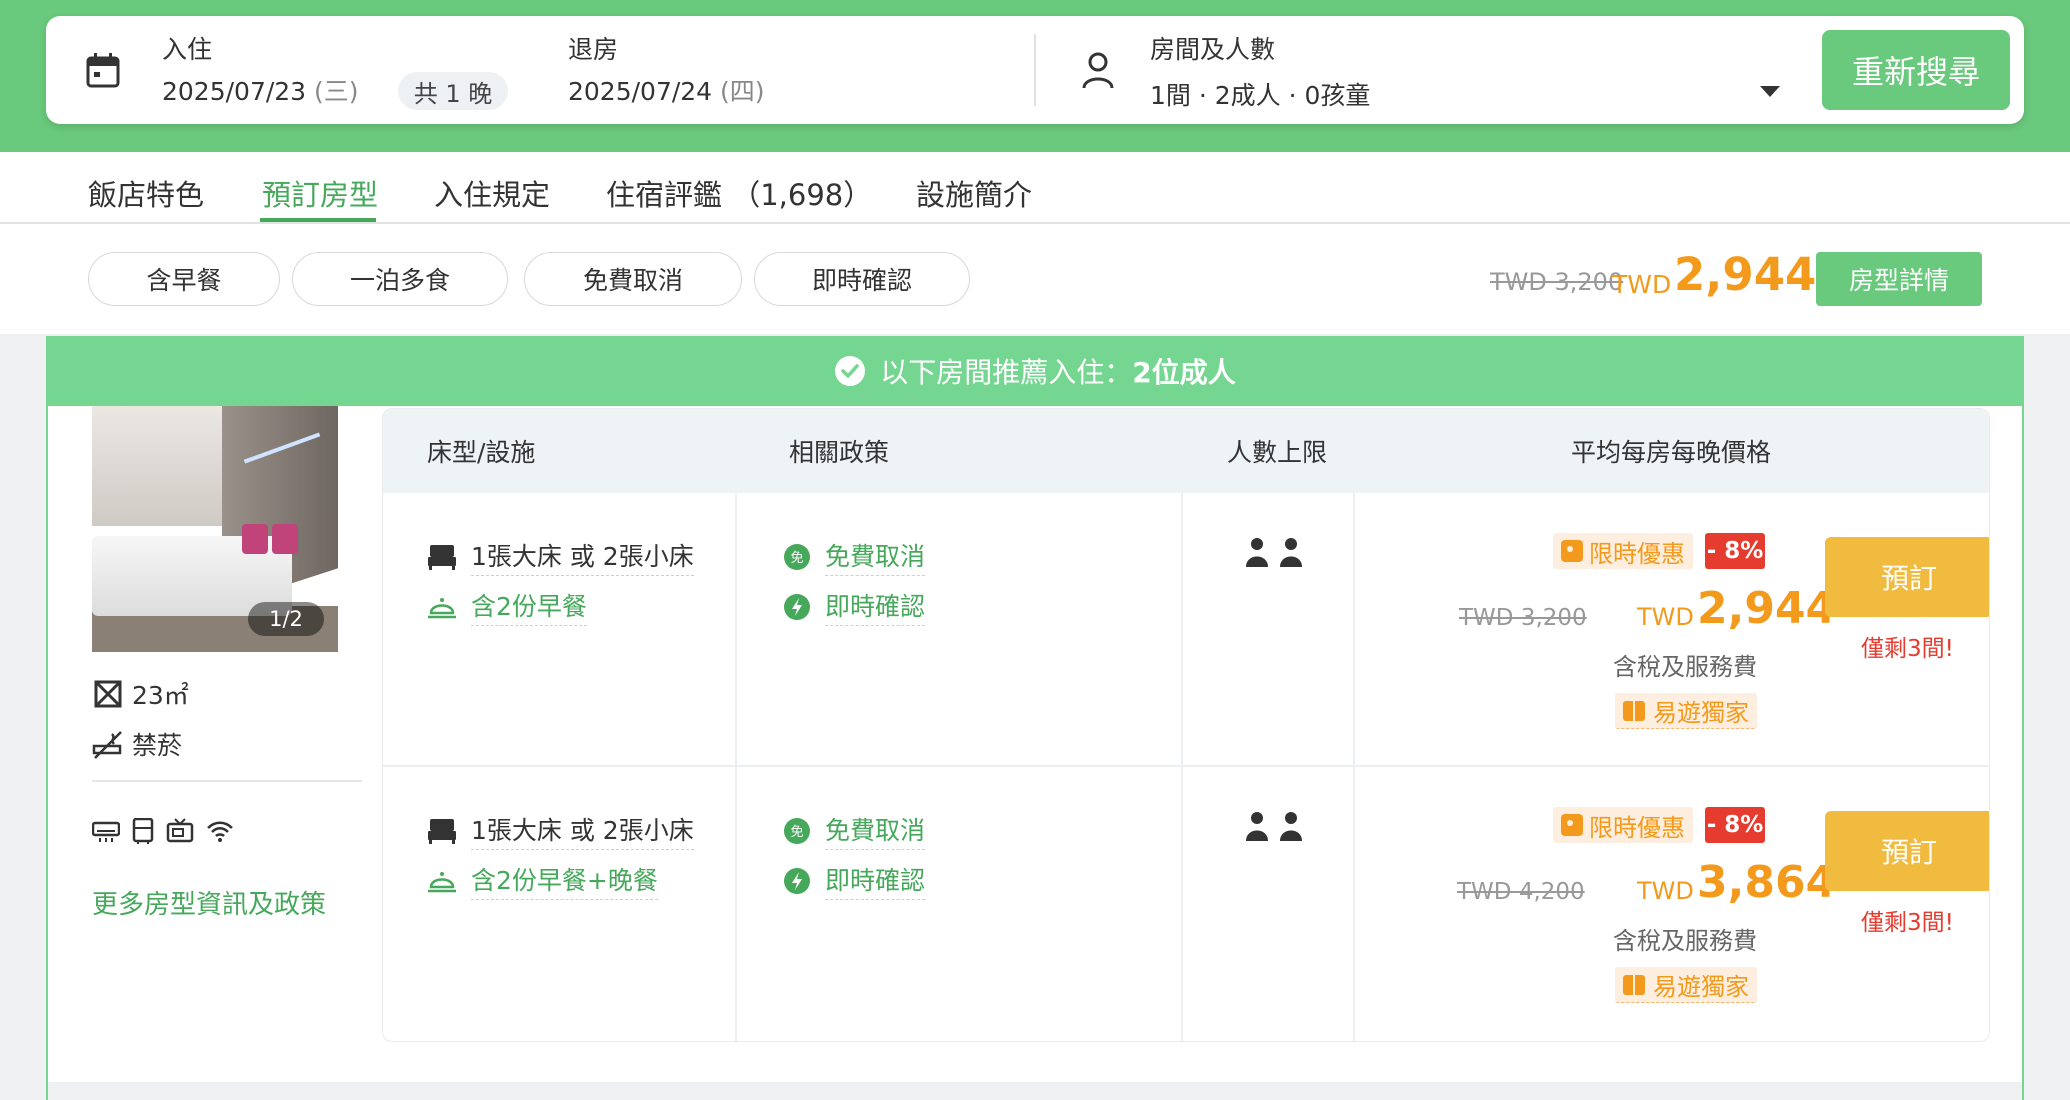 The width and height of the screenshot is (2070, 1100). Describe the element at coordinates (1523, 618) in the screenshot. I see `original-price: TWD 3,200` at that location.